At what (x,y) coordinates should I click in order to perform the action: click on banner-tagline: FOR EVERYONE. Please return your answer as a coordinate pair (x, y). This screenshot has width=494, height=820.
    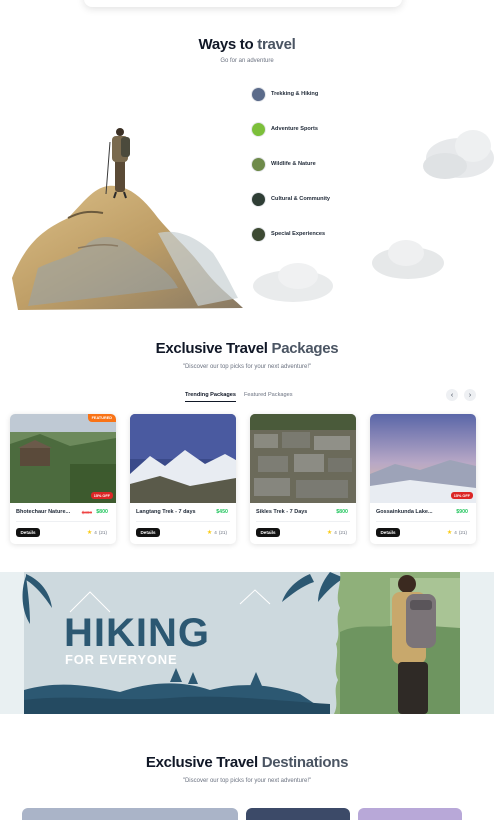
    Looking at the image, I should click on (121, 659).